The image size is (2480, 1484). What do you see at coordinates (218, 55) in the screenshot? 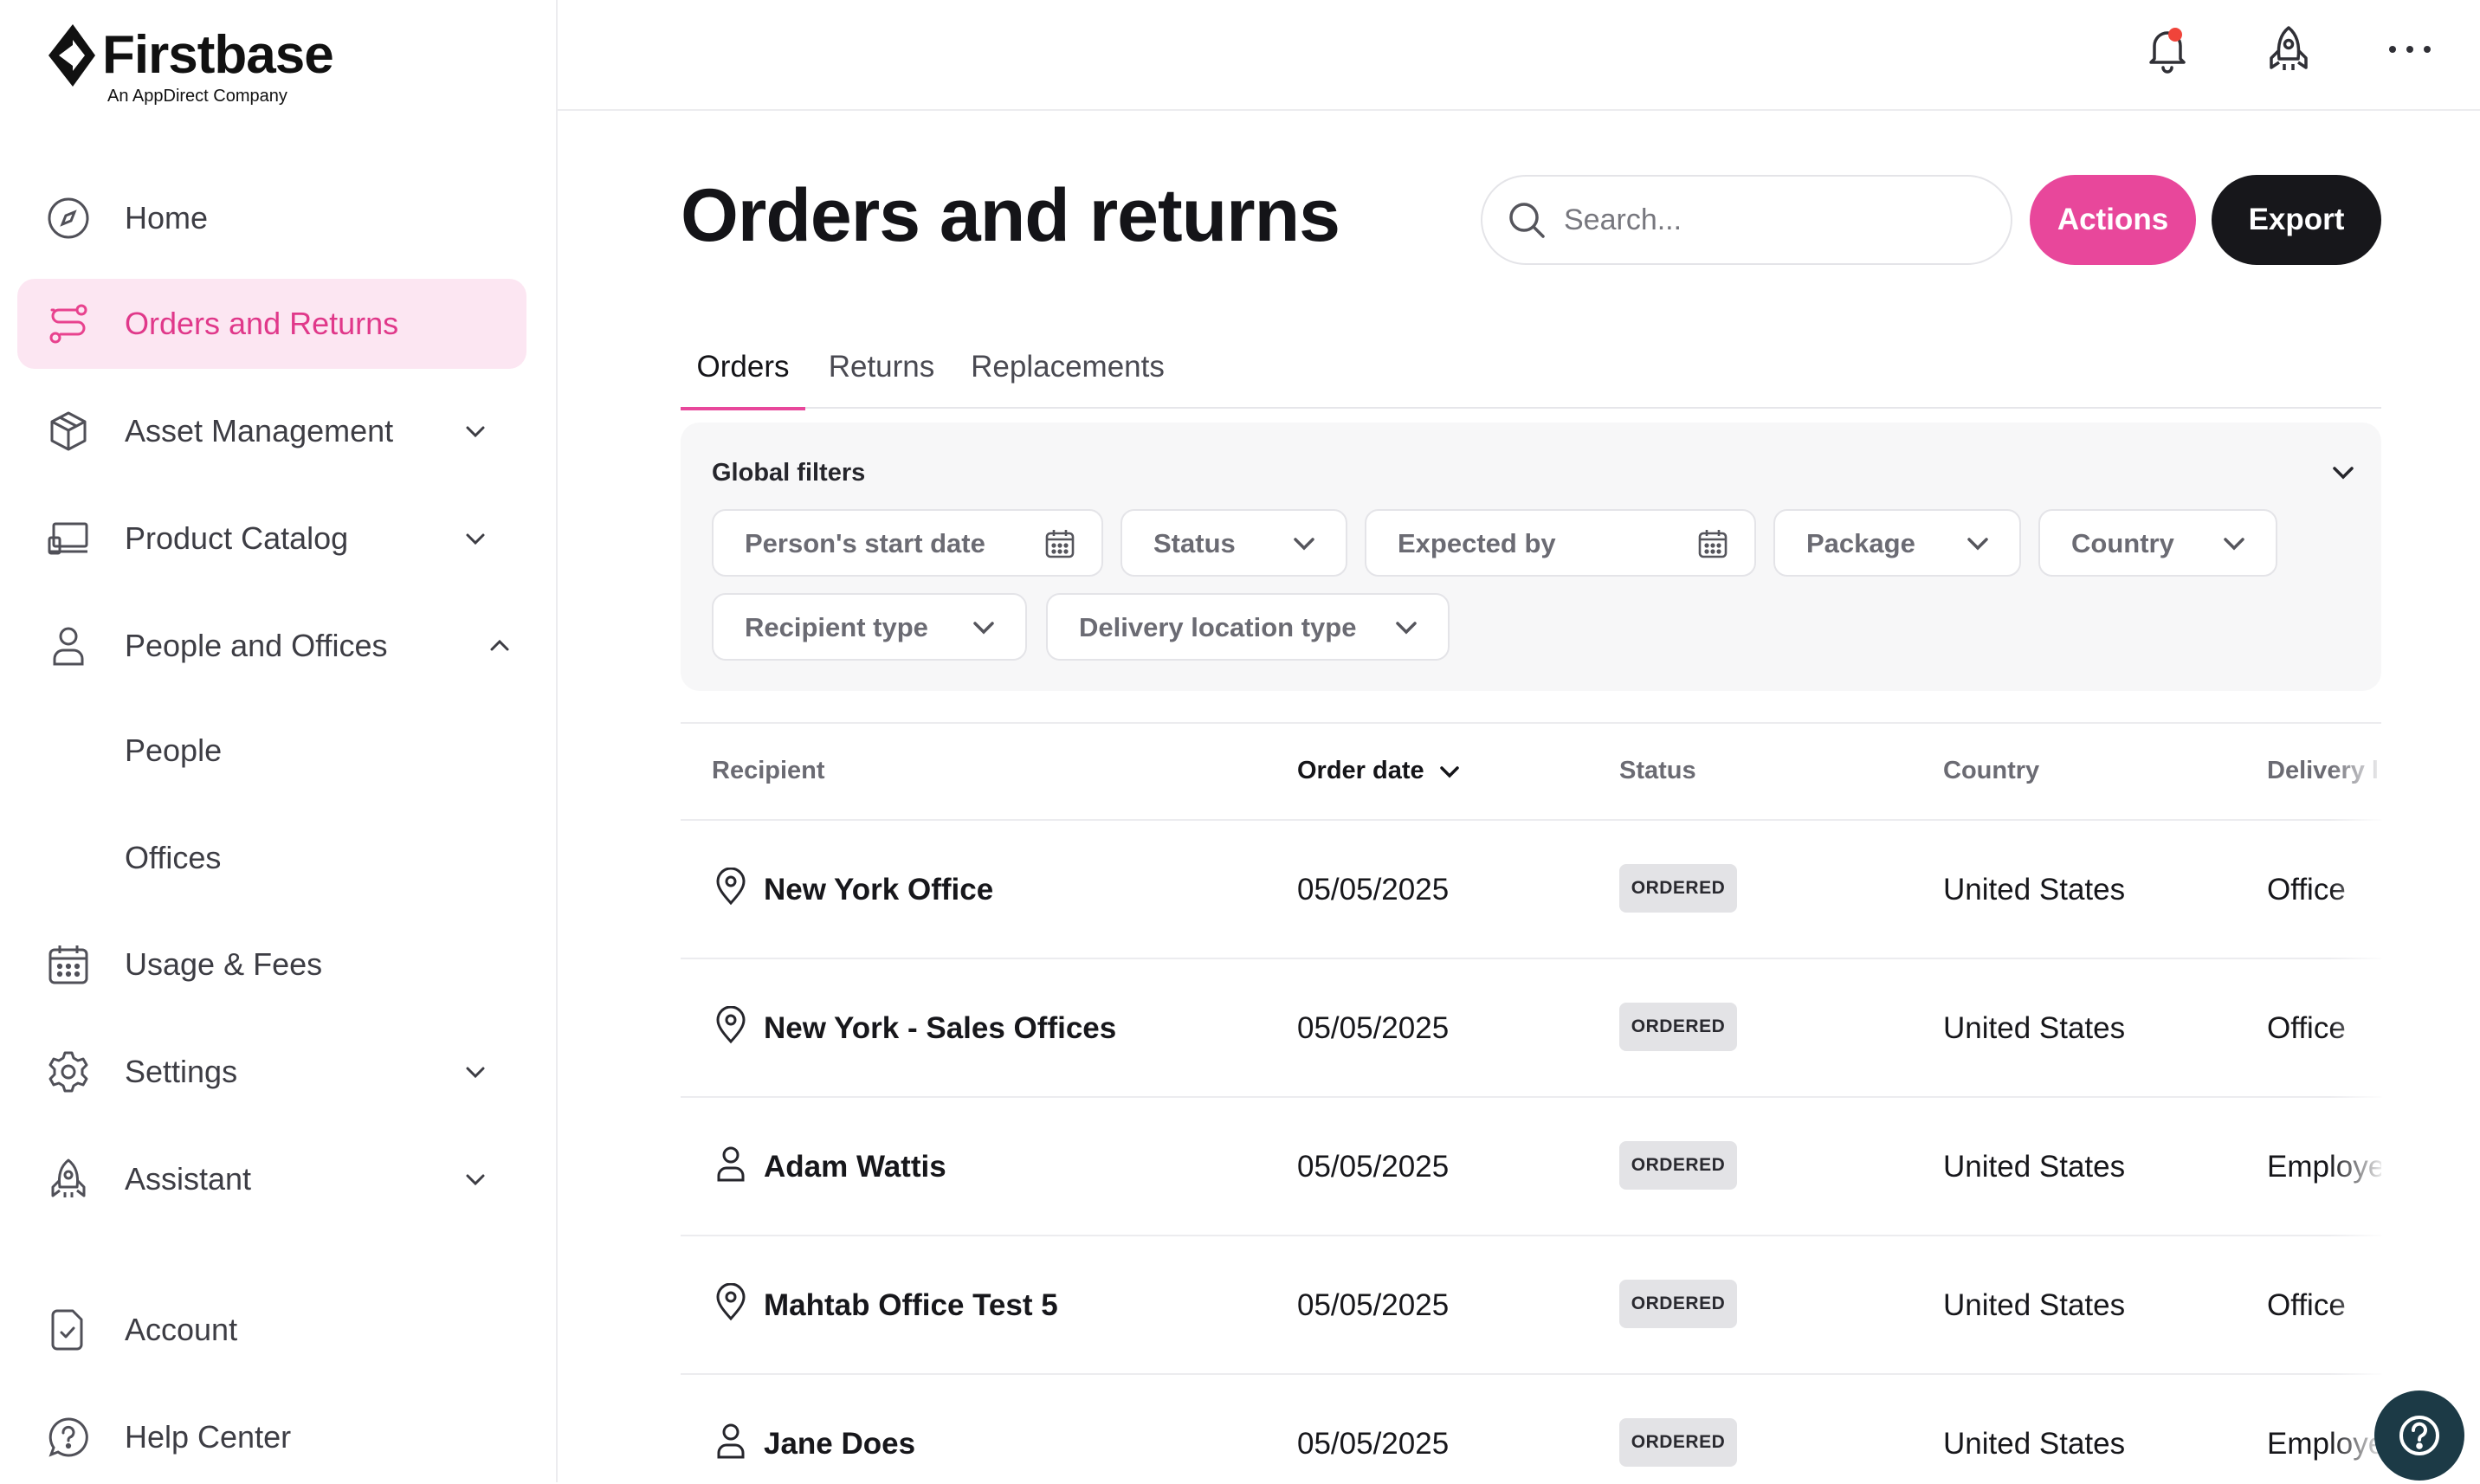
I see `brand-name: Firstbase` at bounding box center [218, 55].